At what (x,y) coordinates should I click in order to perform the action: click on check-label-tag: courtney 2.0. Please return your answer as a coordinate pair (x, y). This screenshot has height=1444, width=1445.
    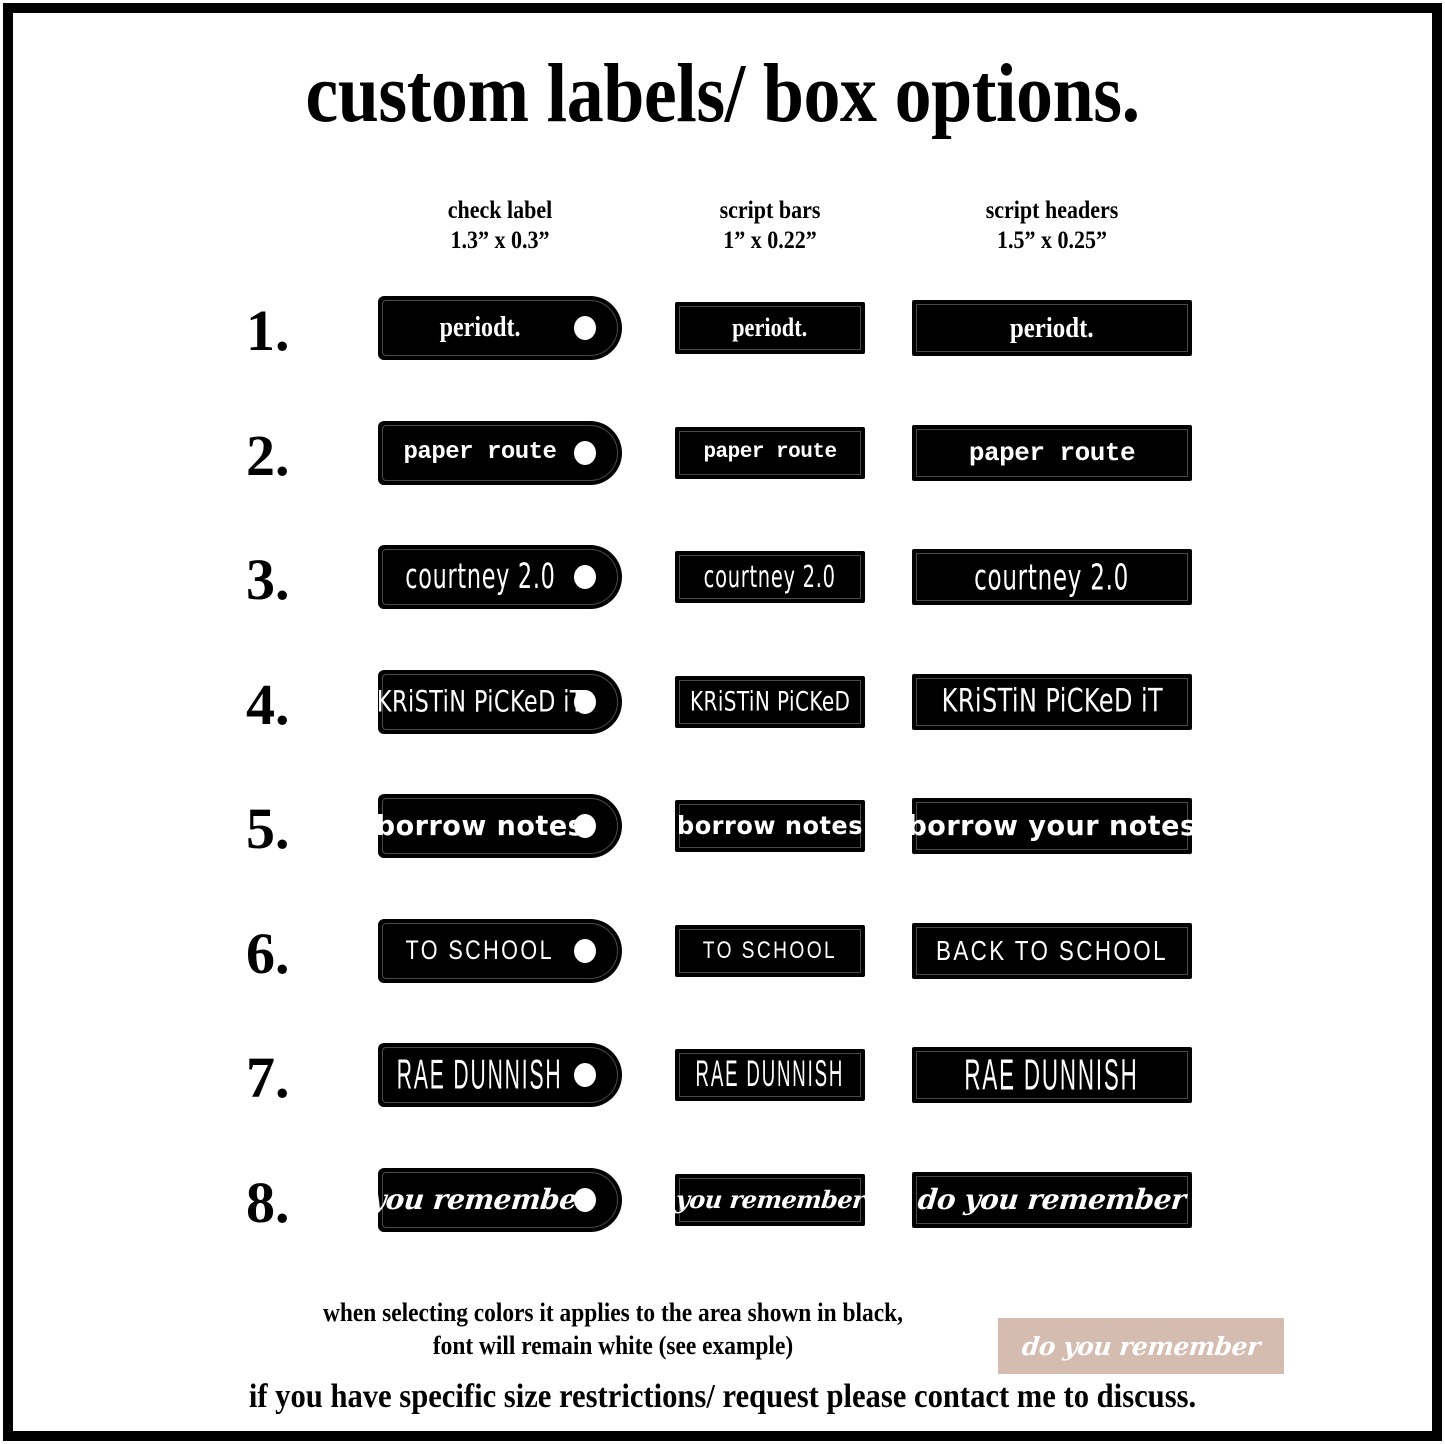
    Looking at the image, I should click on (500, 577).